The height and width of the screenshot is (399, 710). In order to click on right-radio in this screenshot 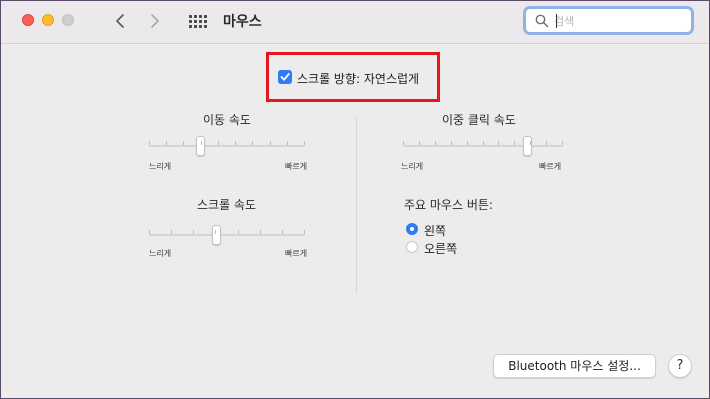, I will do `click(412, 247)`.